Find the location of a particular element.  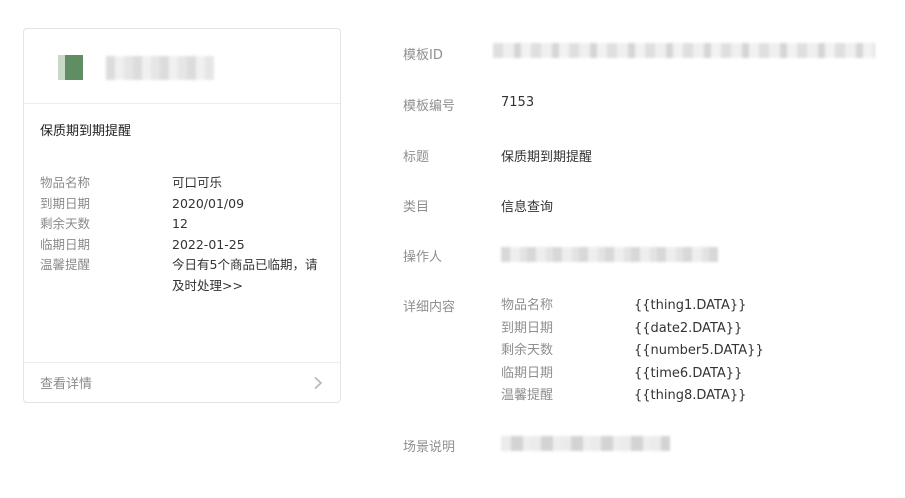

card-field-row: 剩余天数 12 is located at coordinates (185, 224).